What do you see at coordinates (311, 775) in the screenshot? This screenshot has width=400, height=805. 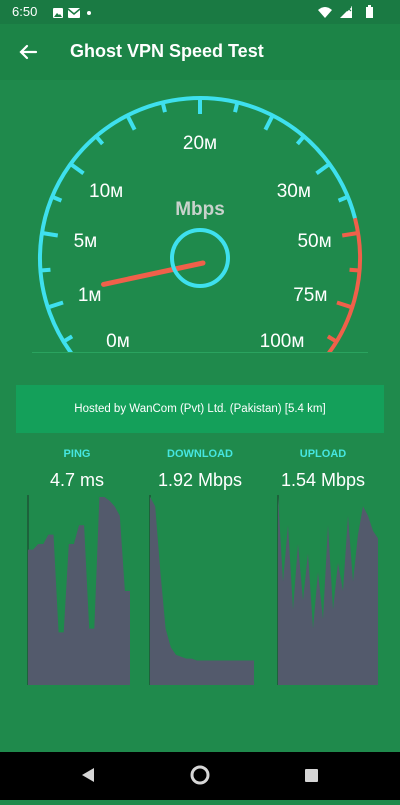 I see `recents-nav-icon` at bounding box center [311, 775].